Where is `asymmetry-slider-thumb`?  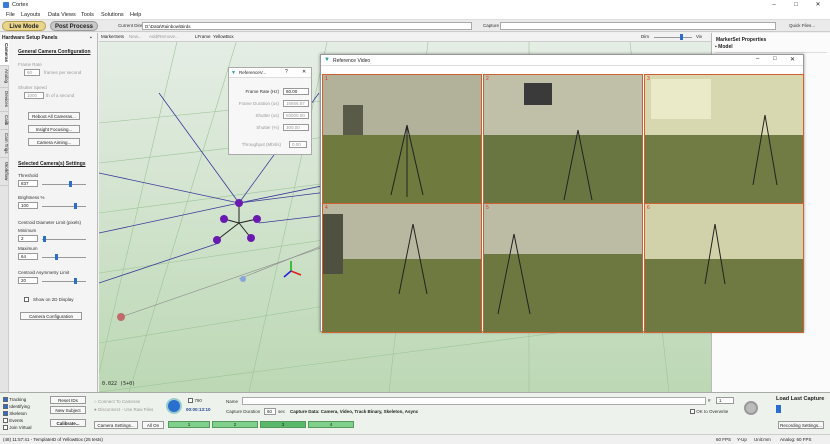
asymmetry-slider-thumb is located at coordinates (75, 281).